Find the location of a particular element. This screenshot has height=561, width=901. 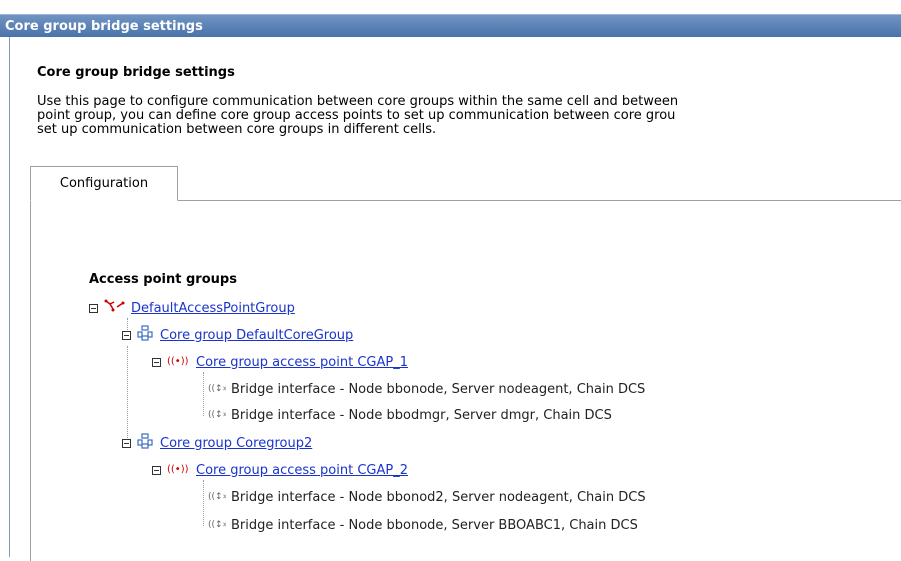

access-point-group-icon is located at coordinates (115, 308).